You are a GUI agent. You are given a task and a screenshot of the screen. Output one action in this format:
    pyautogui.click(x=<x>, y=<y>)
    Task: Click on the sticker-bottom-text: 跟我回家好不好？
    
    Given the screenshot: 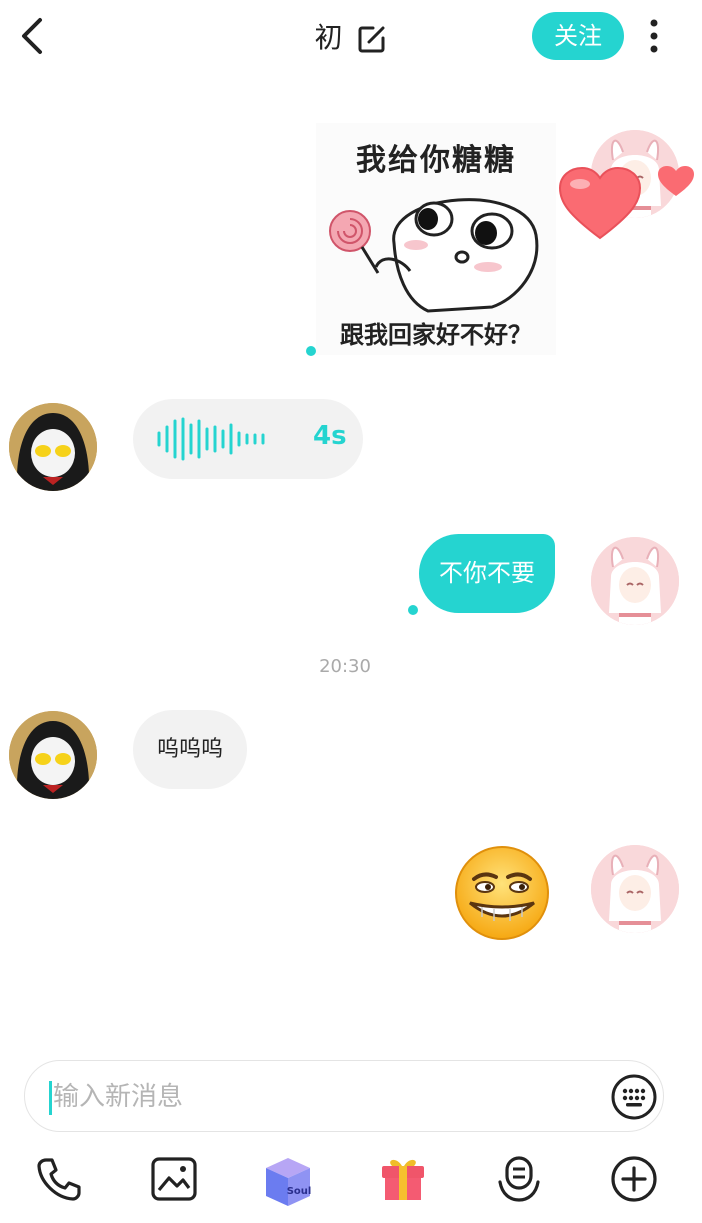 What is the action you would take?
    pyautogui.click(x=436, y=334)
    